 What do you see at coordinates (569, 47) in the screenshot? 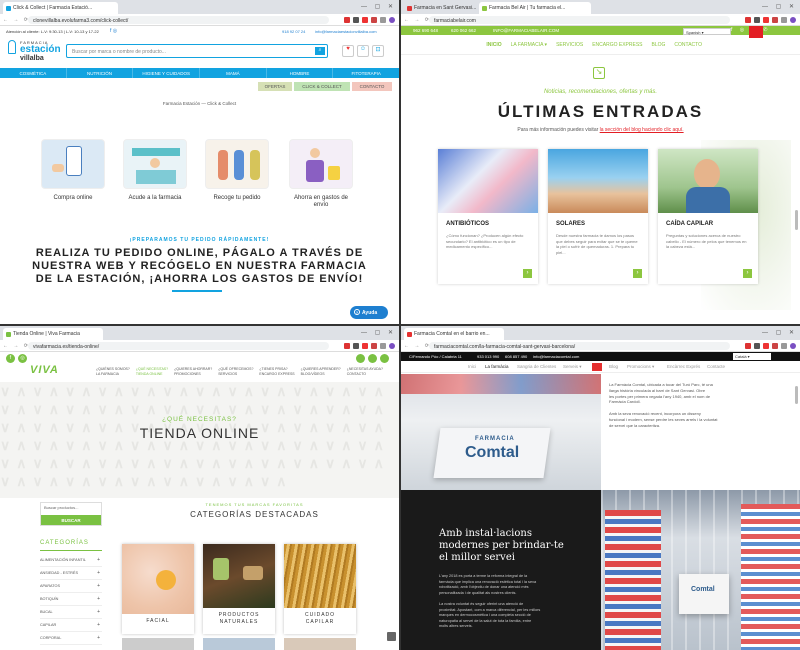
I see `nav-servicios: SERVICIOS` at bounding box center [569, 47].